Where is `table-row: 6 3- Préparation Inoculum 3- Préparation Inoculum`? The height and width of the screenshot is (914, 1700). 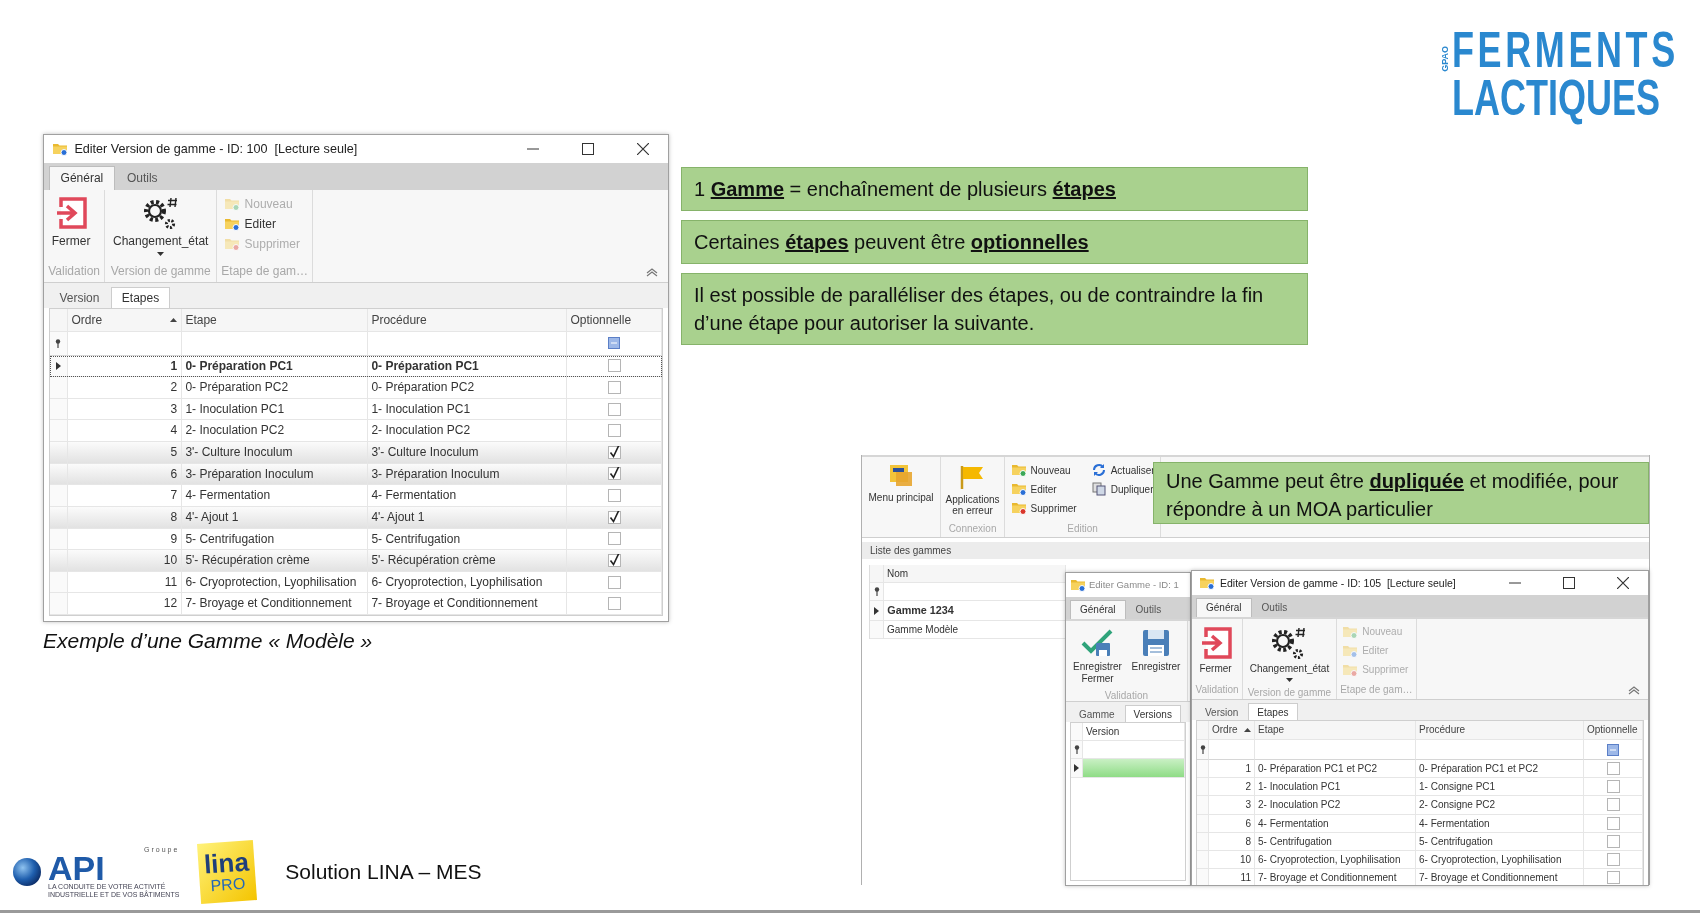
table-row: 6 3- Préparation Inoculum 3- Préparation Inoculum is located at coordinates (356, 474).